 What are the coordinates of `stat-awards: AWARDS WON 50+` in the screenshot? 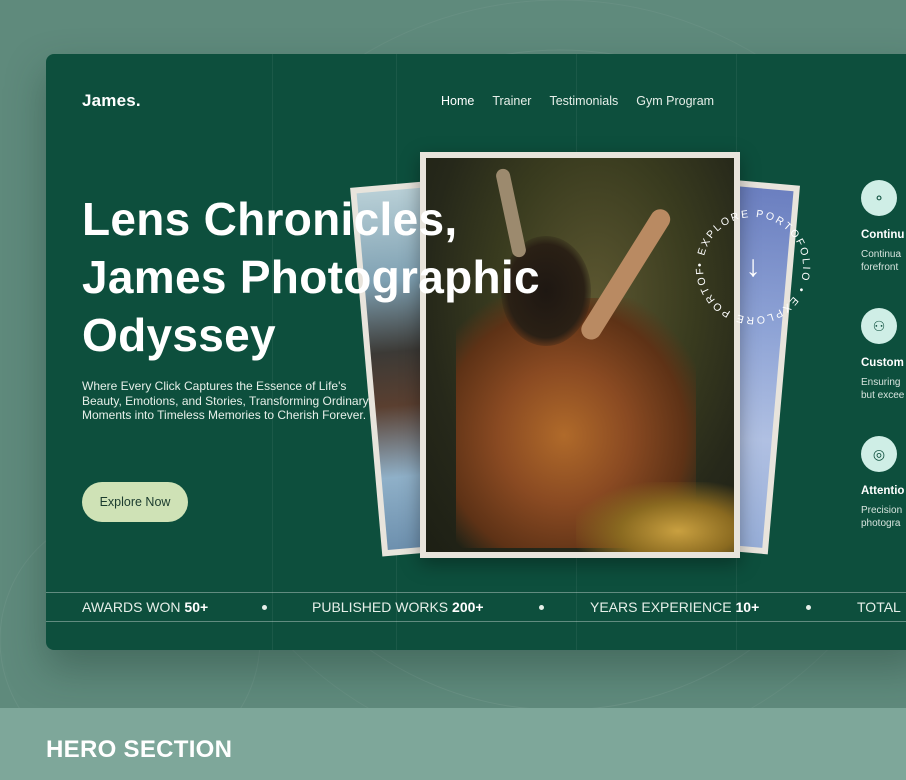 It's located at (145, 607).